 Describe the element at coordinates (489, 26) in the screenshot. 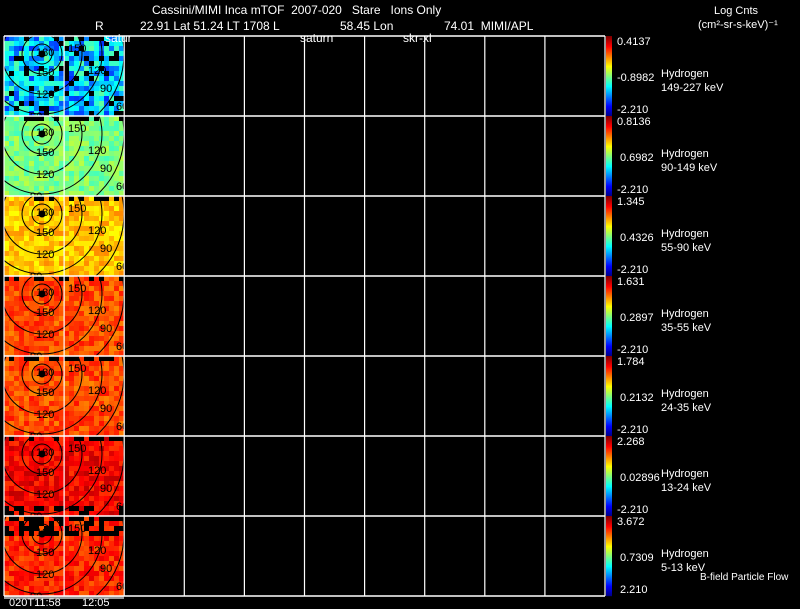

I see `lon-value-info: 74.01 MIMI/APL` at that location.